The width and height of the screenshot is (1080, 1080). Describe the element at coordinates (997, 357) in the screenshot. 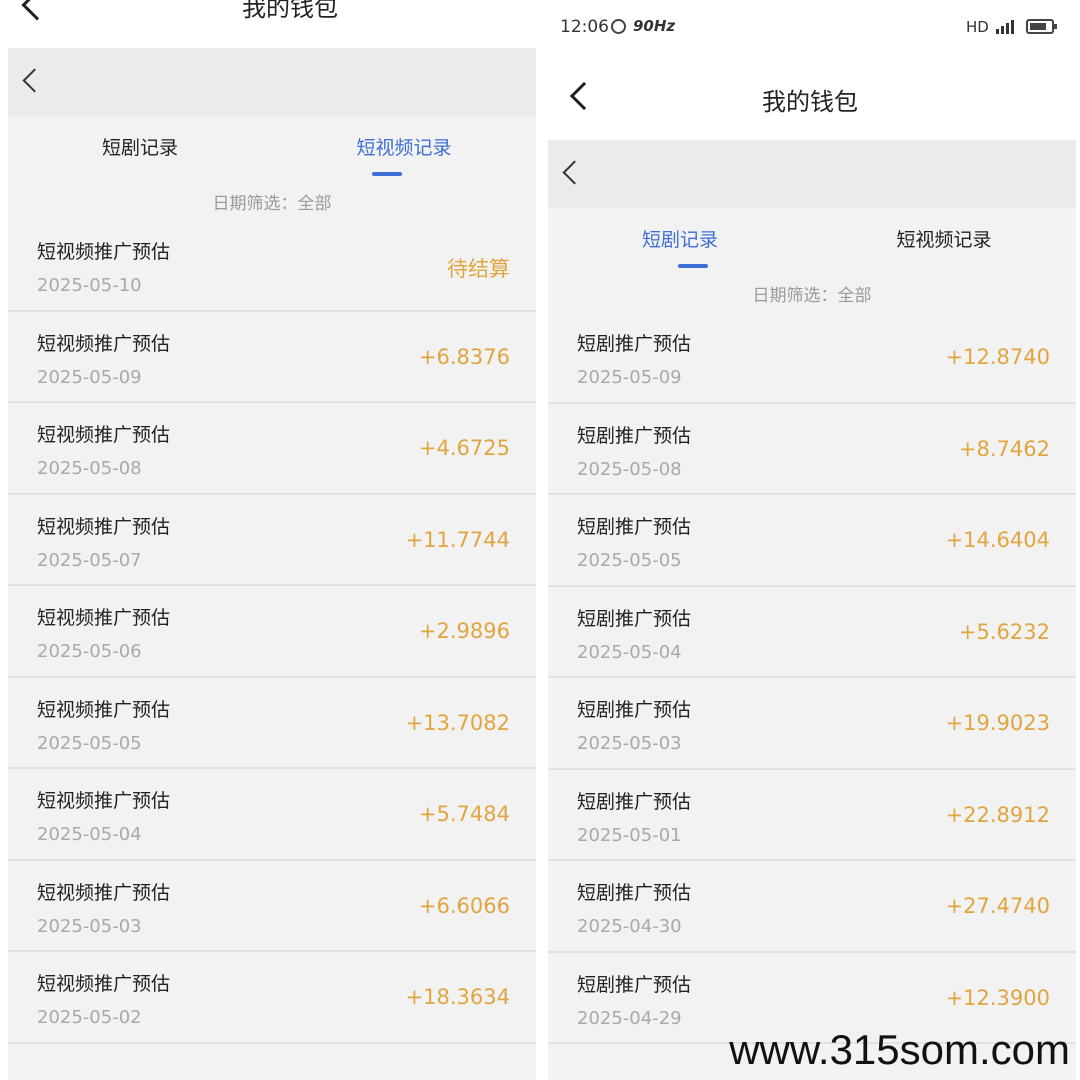

I see `record-amount: +12.8740` at that location.